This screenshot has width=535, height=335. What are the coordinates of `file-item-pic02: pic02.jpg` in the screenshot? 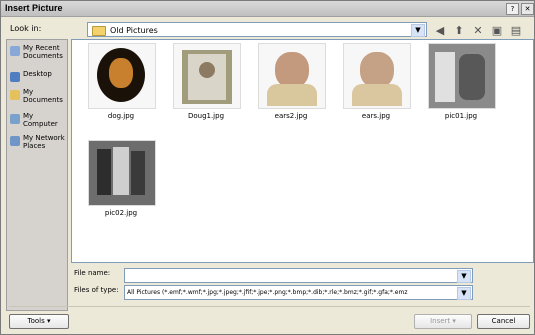 It's located at (122, 178).